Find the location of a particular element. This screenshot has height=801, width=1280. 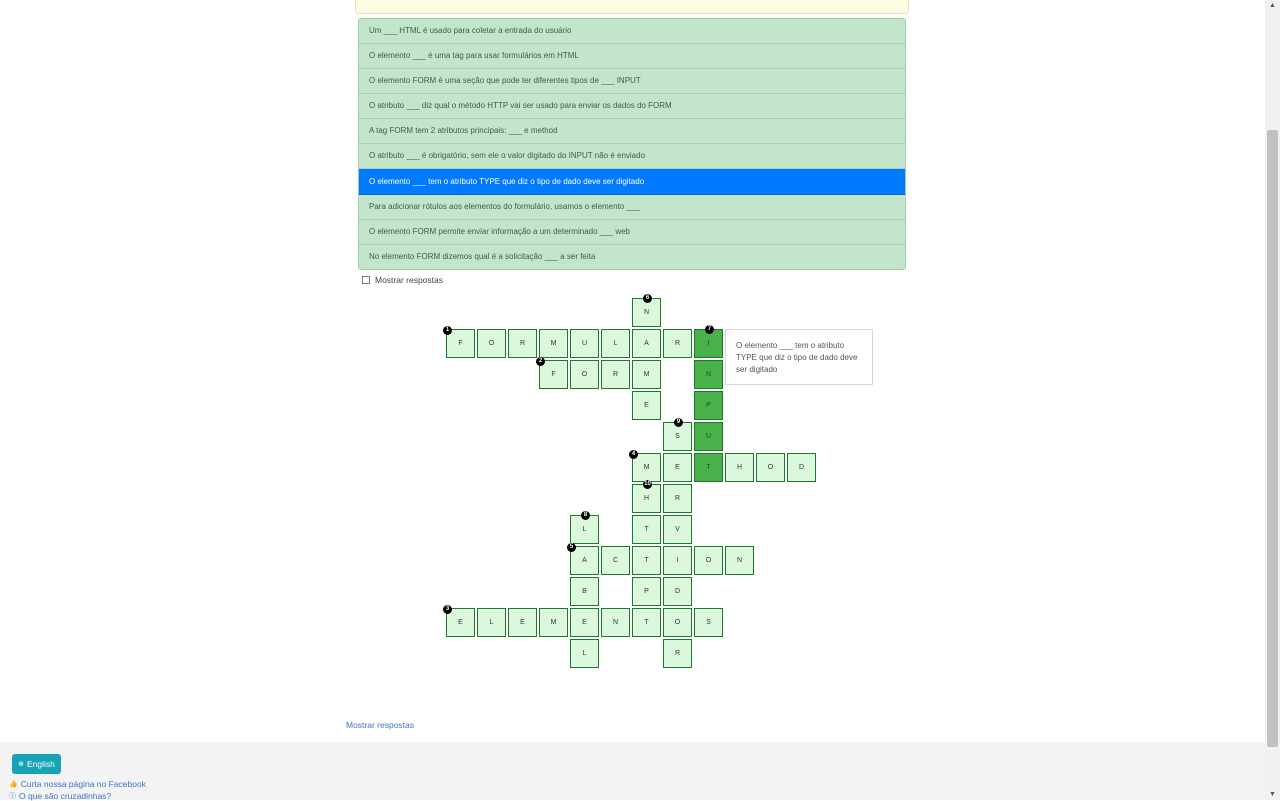

cell-letter: B is located at coordinates (584, 591).